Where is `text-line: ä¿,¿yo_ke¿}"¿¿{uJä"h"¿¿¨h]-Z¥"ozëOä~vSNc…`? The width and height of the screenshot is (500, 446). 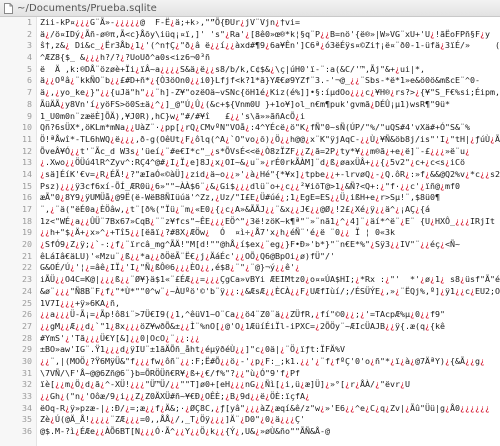
text-line: ä¿,¿yo_ke¿}"¿¿{uJä"h"¿¿¨h]-Z¥"ozëOä~vSNc… is located at coordinates (270, 93).